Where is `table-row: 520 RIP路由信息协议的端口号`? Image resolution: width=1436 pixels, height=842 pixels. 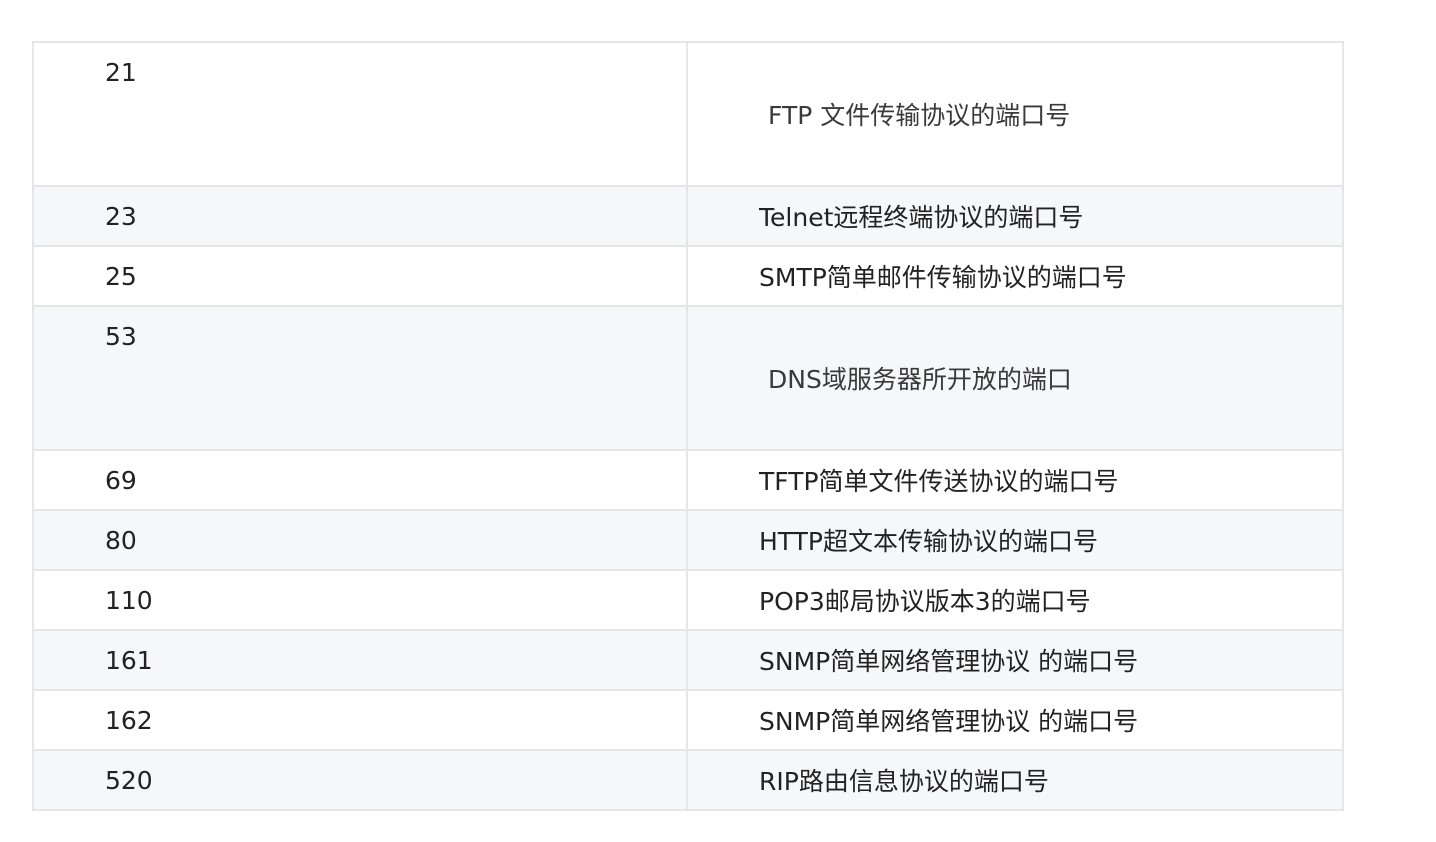 table-row: 520 RIP路由信息协议的端口号 is located at coordinates (688, 780).